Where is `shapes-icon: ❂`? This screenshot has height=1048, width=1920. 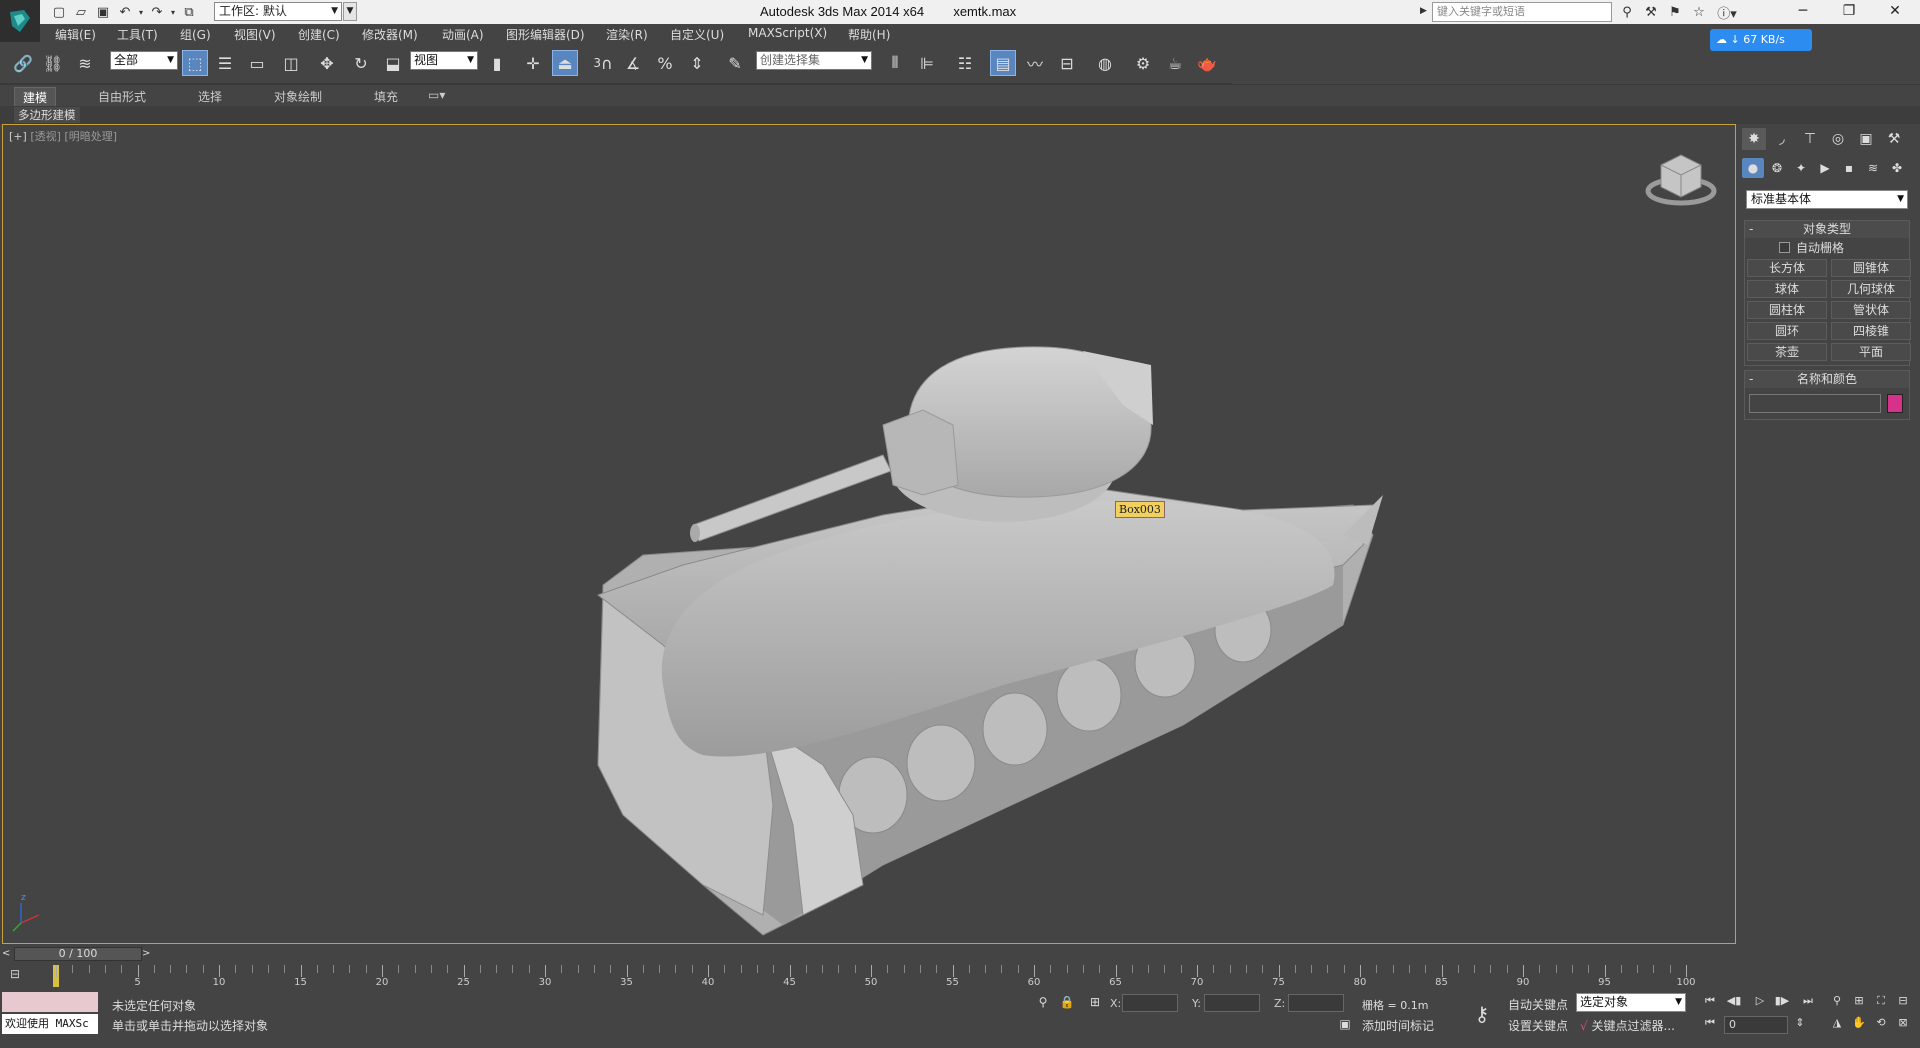 shapes-icon: ❂ is located at coordinates (1777, 168).